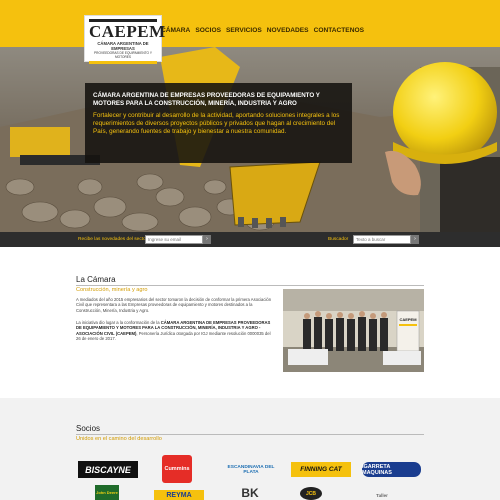  I want to click on partner-logo-cummins: Cummins, so click(177, 469).